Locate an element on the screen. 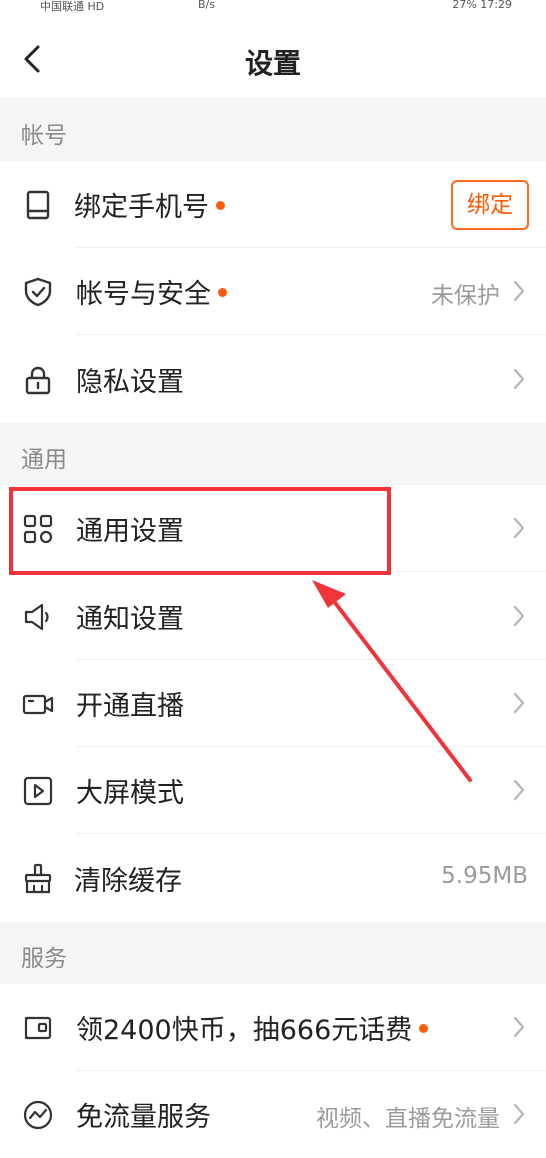 The width and height of the screenshot is (546, 1158). row-account-security: 帐号与安全 未保护 is located at coordinates (273, 291).